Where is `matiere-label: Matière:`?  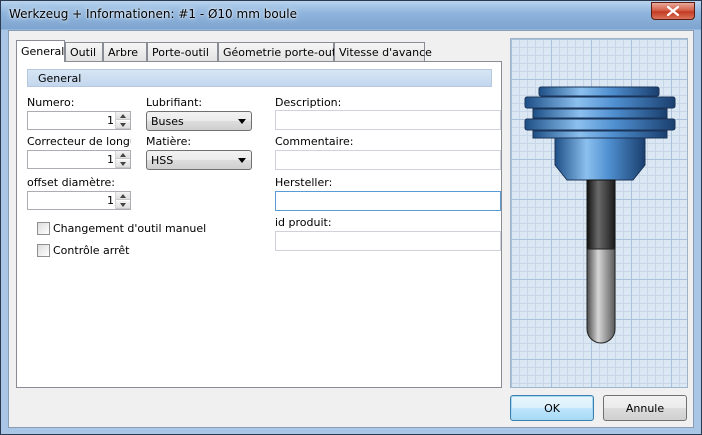 matiere-label: Matière: is located at coordinates (169, 141).